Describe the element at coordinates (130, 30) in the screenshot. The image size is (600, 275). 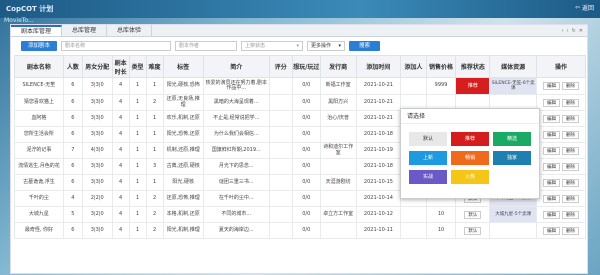
I see `tab-total-experience: 总库体验` at that location.